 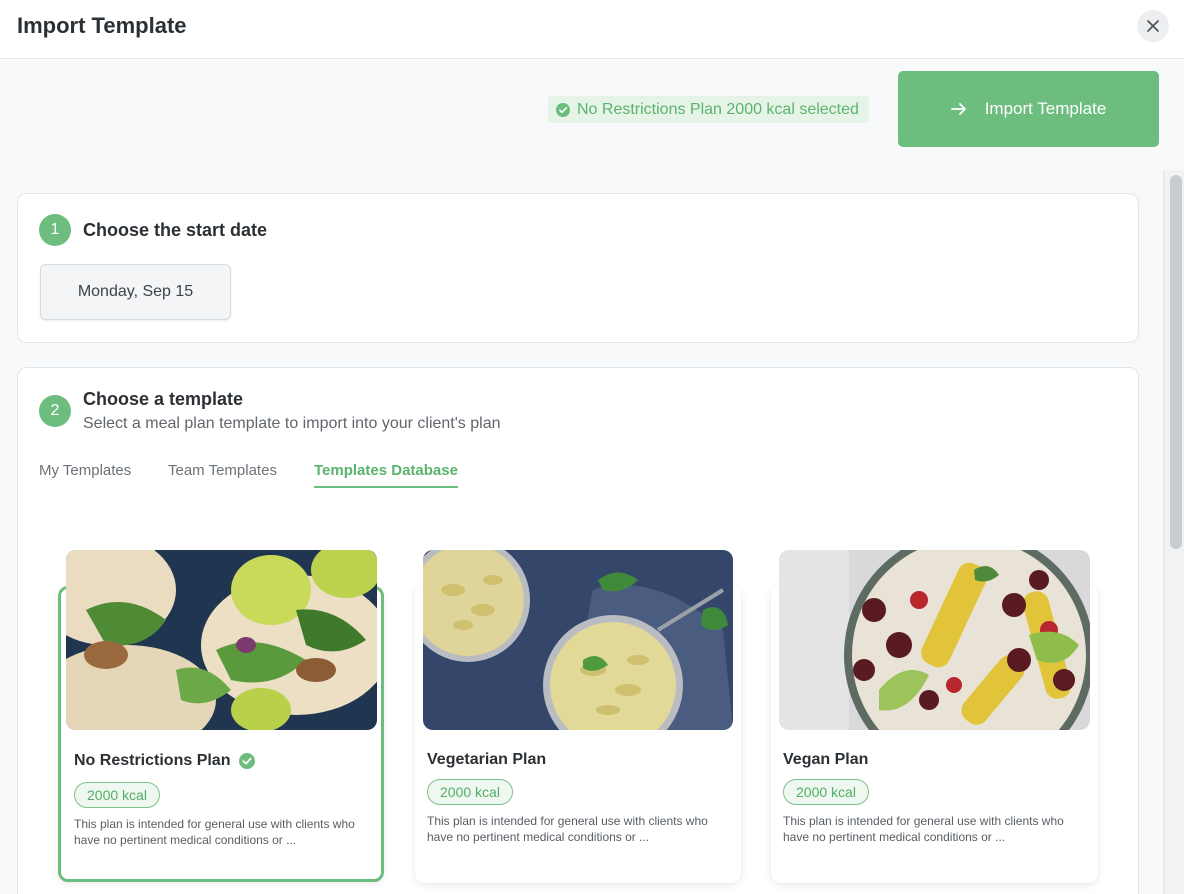 What do you see at coordinates (934, 640) in the screenshot?
I see `template-image-vegan` at bounding box center [934, 640].